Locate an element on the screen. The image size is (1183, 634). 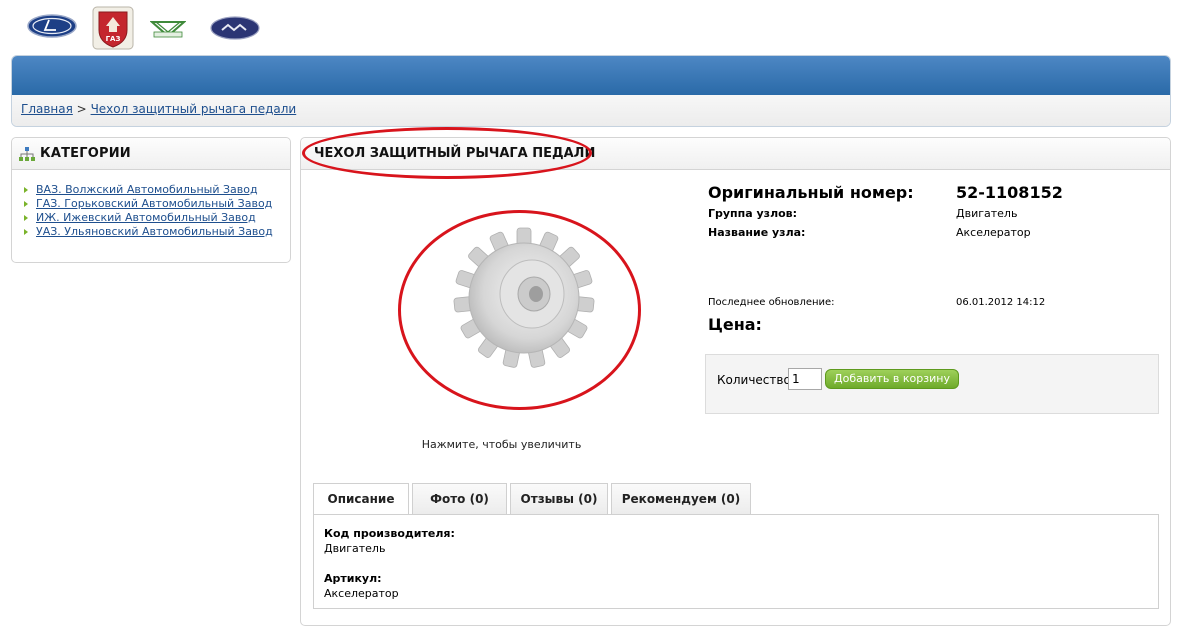
updated-value: 06.01.2012 14:12 is located at coordinates (1001, 302).